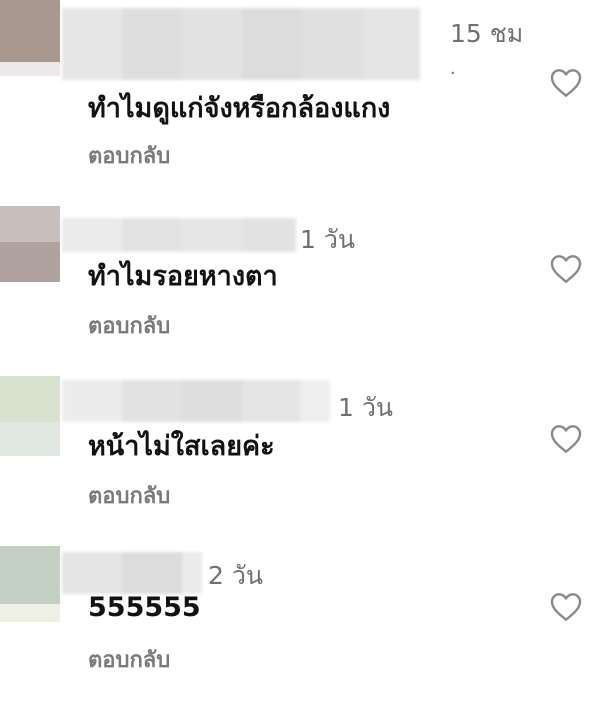 The height and width of the screenshot is (706, 600). I want to click on comment-text: หน้าไม่ใสเลยค่ะ, so click(181, 446).